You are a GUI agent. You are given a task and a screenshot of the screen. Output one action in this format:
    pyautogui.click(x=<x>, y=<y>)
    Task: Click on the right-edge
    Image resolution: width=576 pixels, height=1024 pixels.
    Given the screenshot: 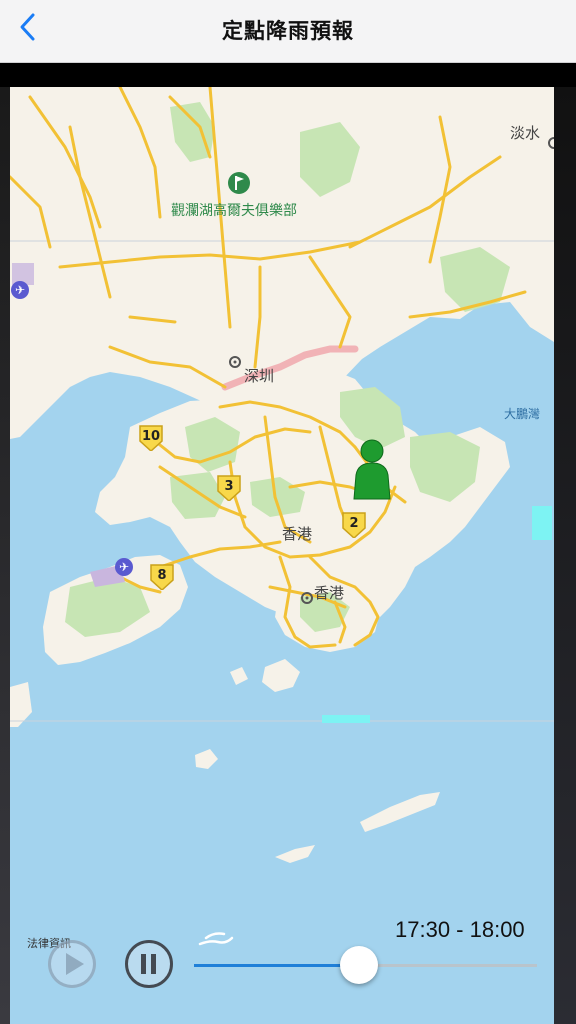 What is the action you would take?
    pyautogui.click(x=565, y=555)
    